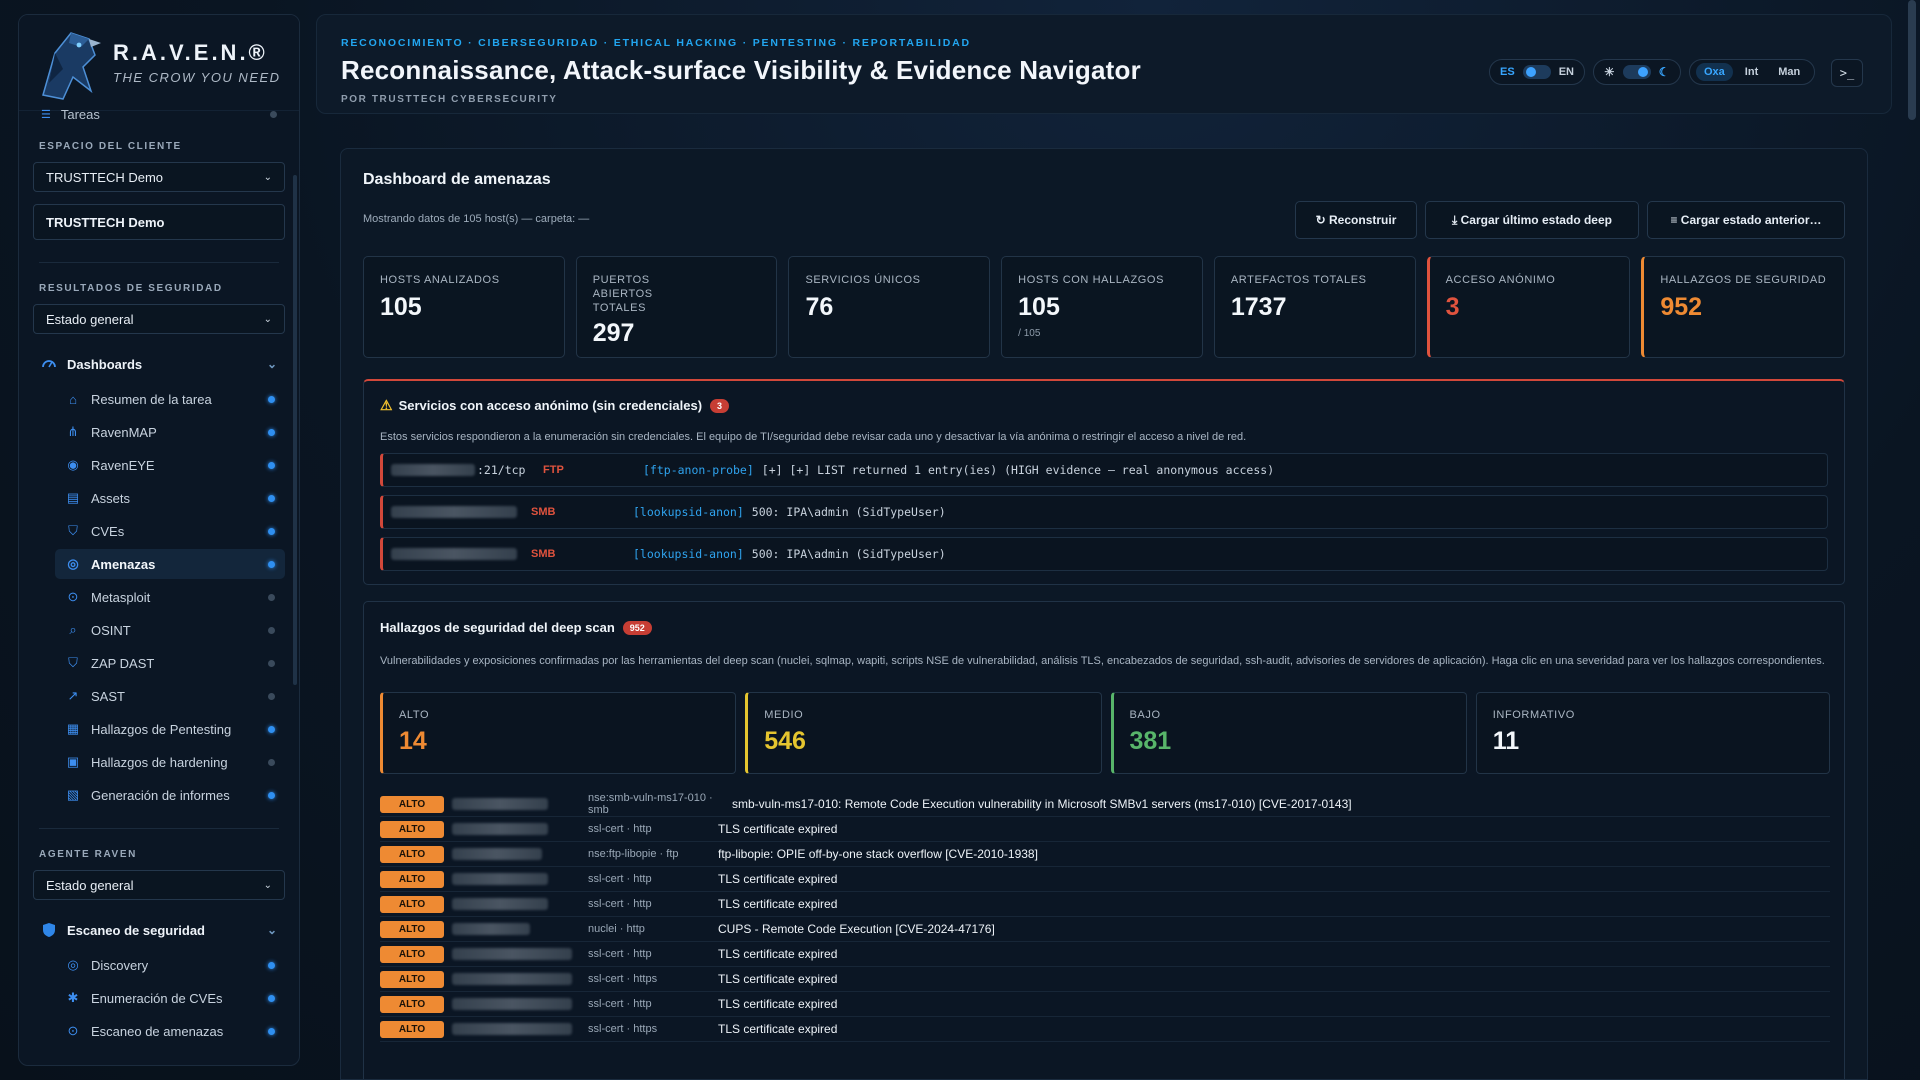 Image resolution: width=1920 pixels, height=1080 pixels. What do you see at coordinates (1528, 307) in the screenshot?
I see `stat-card-anonymous: ACCESO ANÓNIMO 3` at bounding box center [1528, 307].